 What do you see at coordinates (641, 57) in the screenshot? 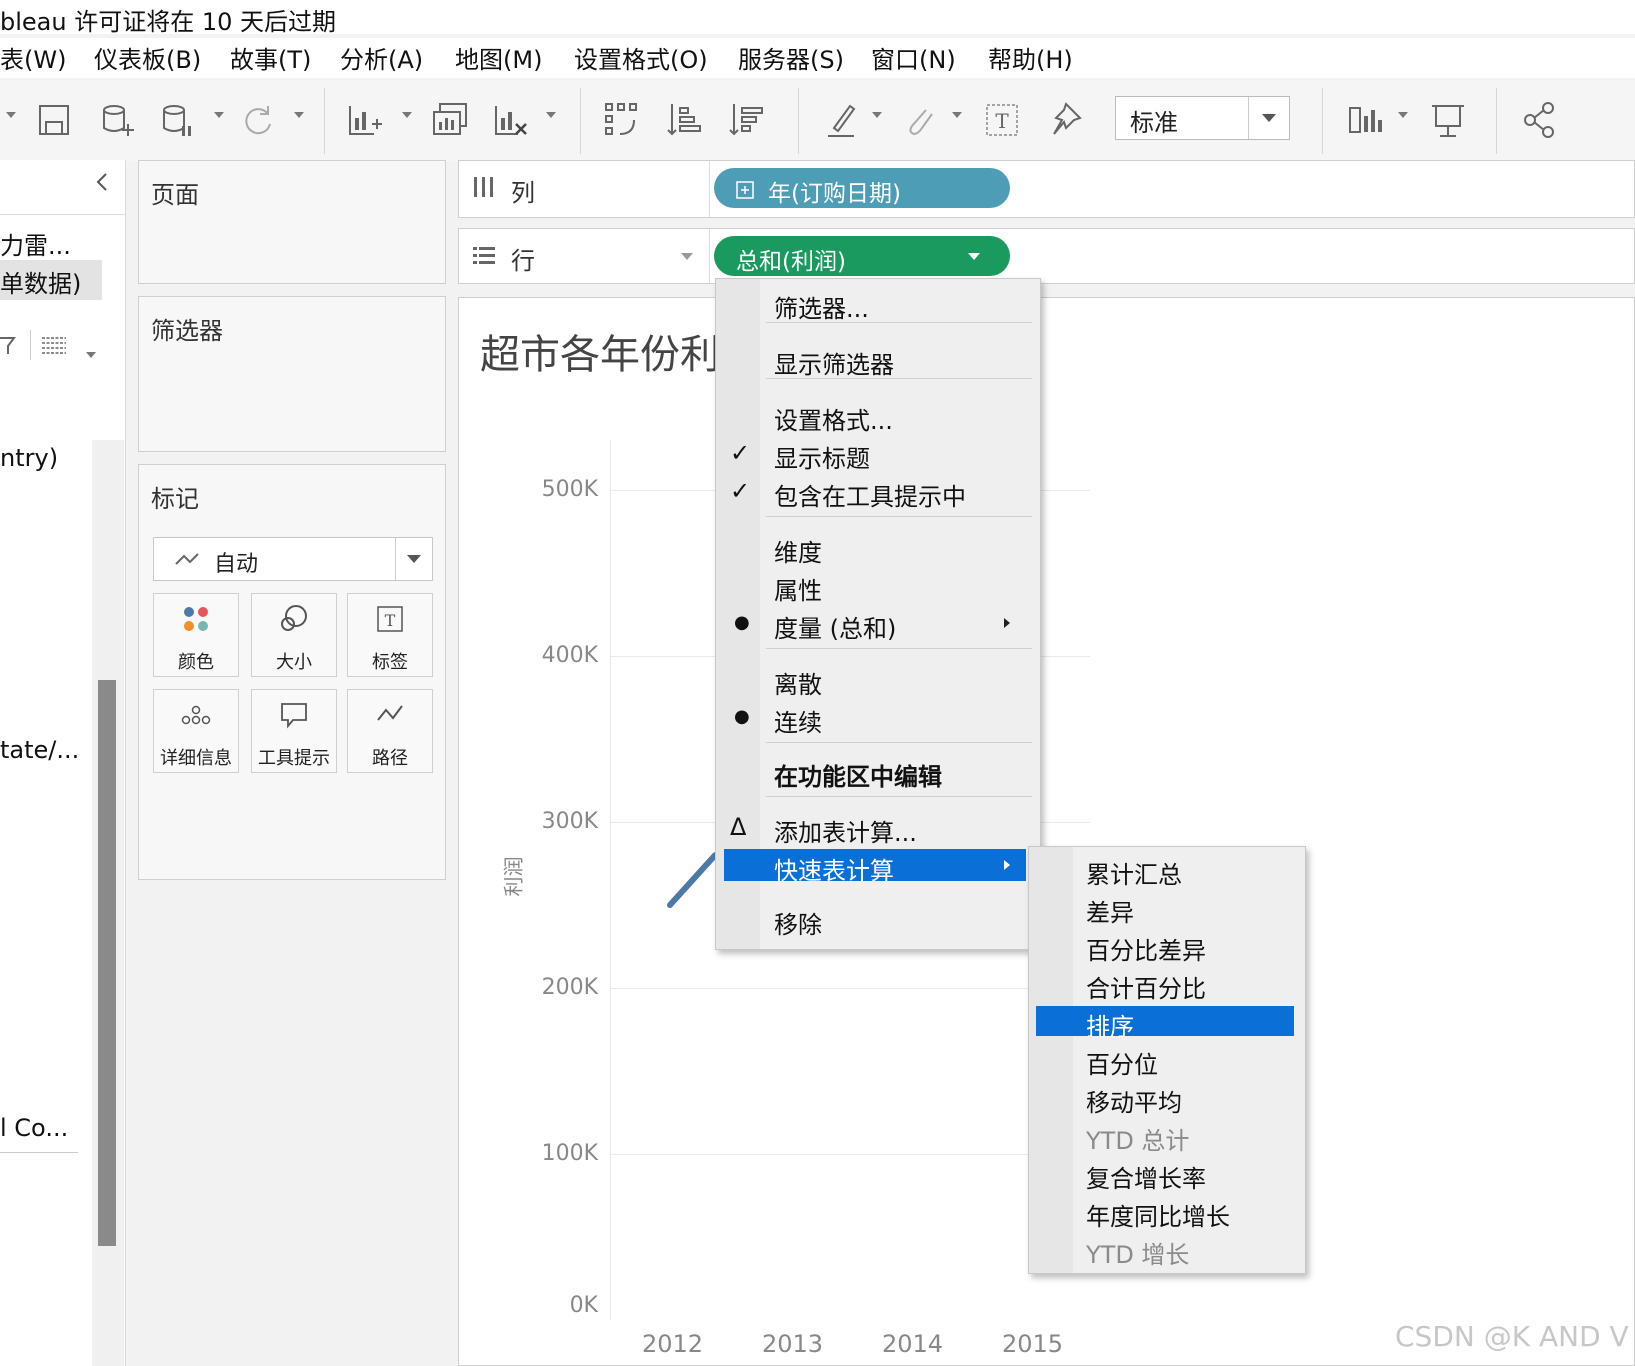
I see `menu-format: 设置格式(O)` at bounding box center [641, 57].